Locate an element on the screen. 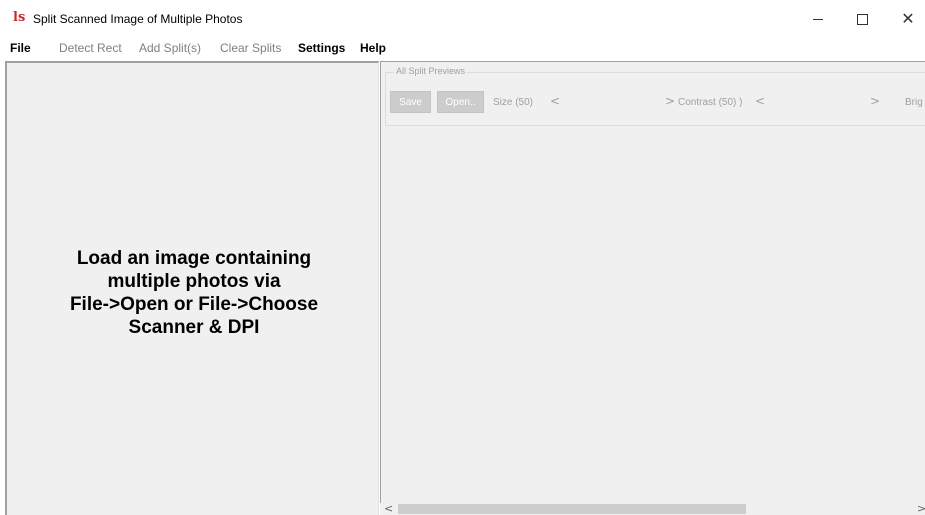 The image size is (925, 515). window-title: Split Scanned Image of Multiple Photos is located at coordinates (138, 19).